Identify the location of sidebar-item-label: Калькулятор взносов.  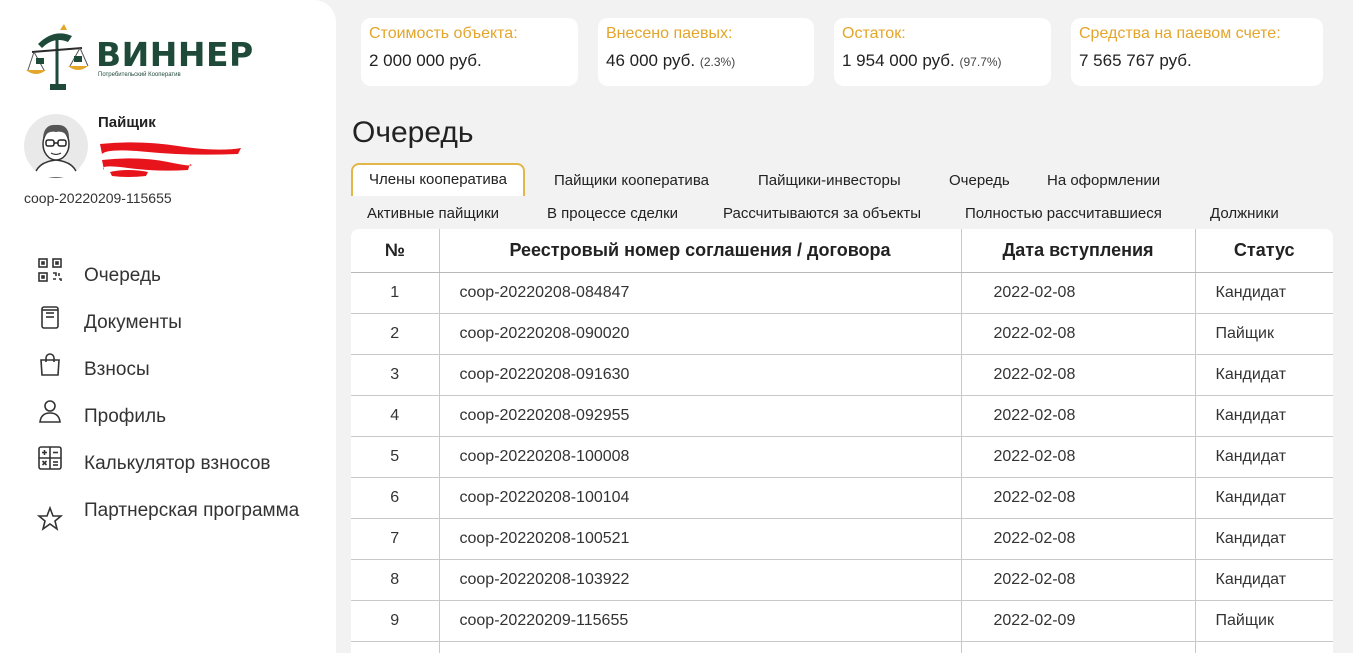
(177, 463).